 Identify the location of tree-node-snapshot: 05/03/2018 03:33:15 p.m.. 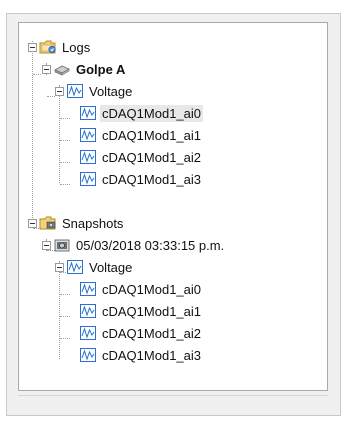
(139, 245).